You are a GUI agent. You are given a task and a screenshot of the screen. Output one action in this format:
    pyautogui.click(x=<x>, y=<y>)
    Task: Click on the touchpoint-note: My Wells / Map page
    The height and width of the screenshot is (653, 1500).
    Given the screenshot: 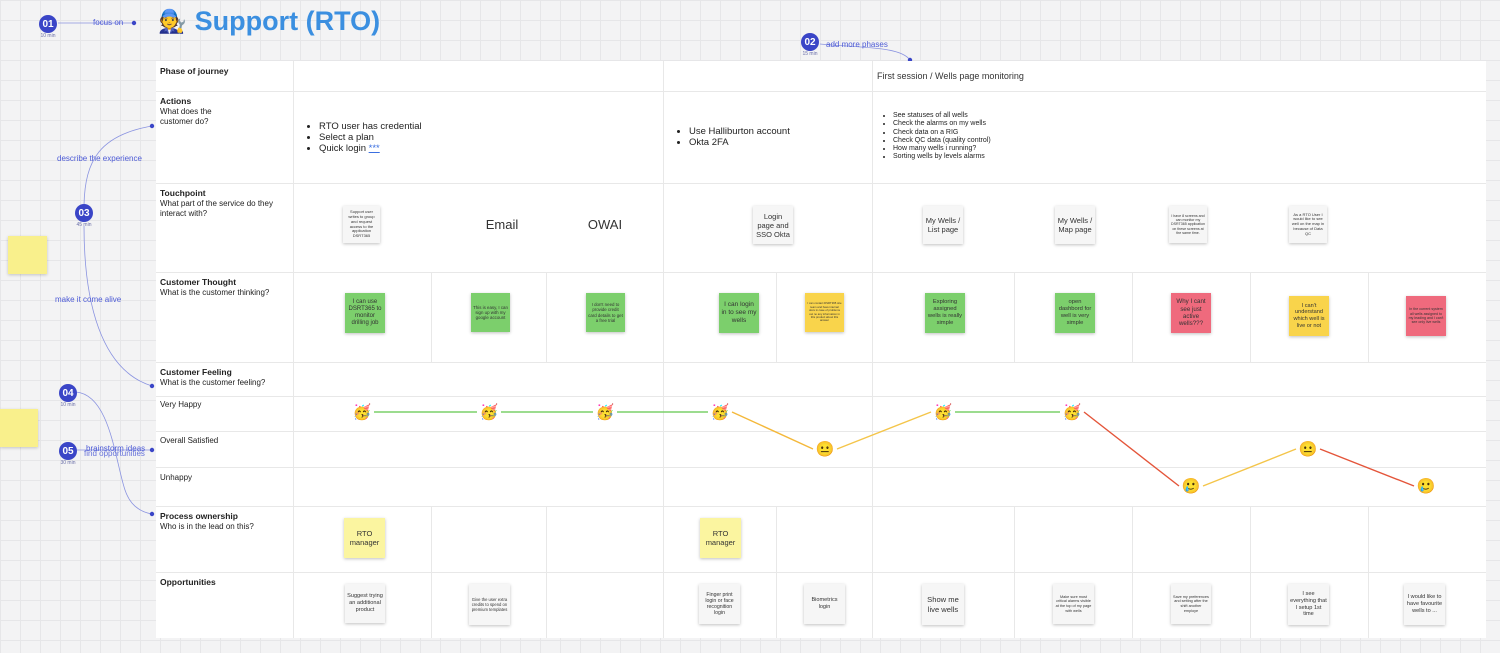 What is the action you would take?
    pyautogui.click(x=1075, y=225)
    